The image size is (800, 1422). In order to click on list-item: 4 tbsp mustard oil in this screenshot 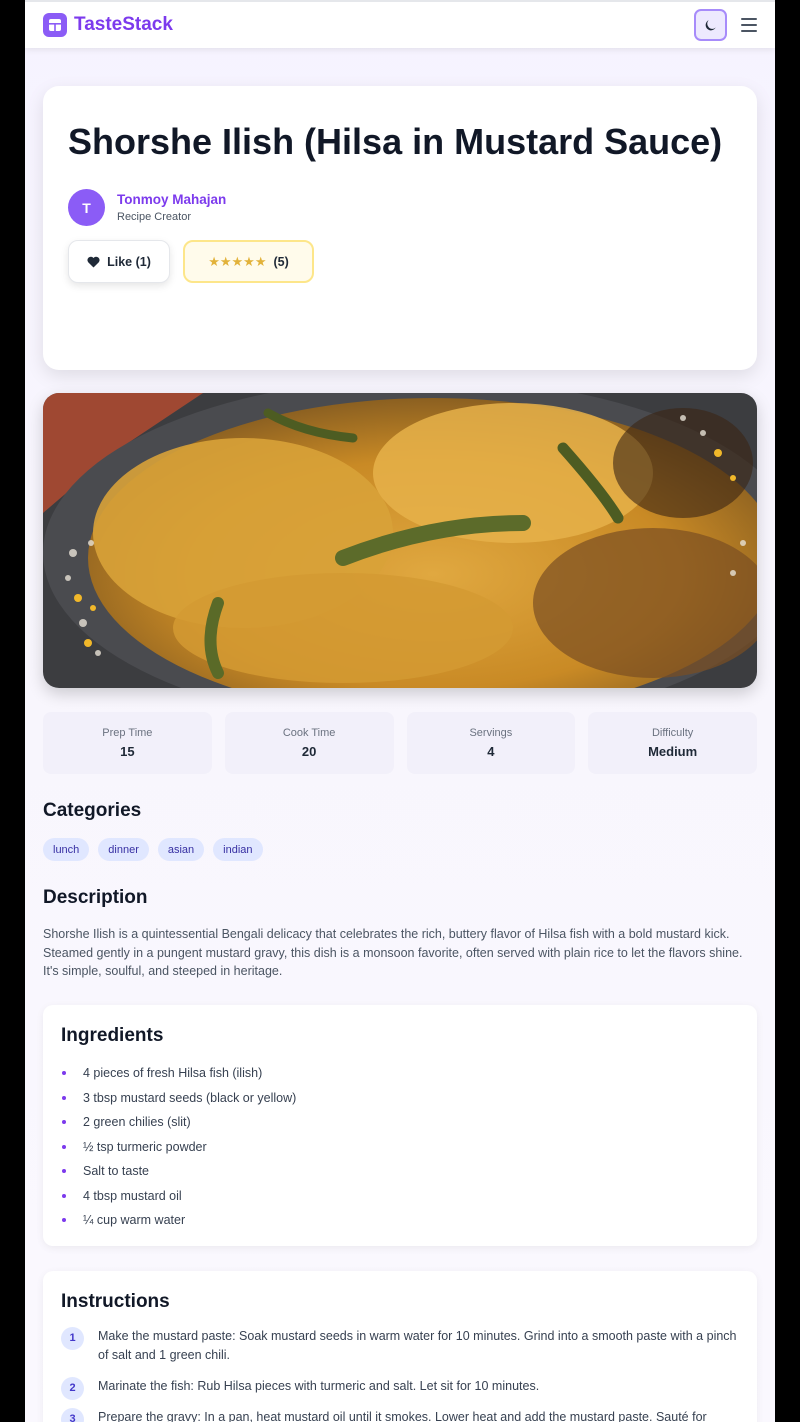, I will do `click(400, 1196)`.